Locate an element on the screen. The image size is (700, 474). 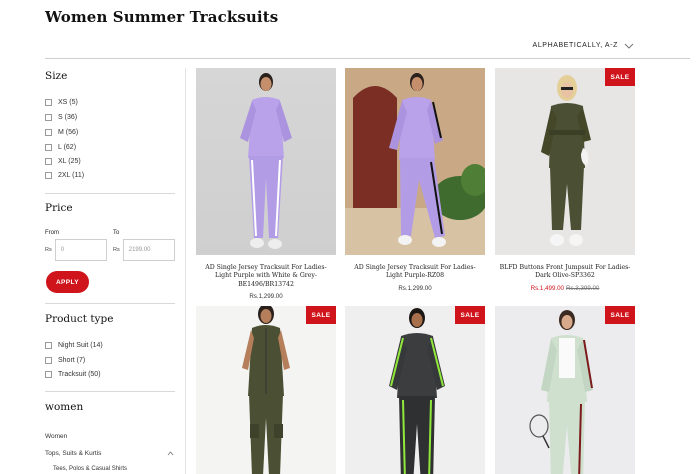
price-to-label: To is located at coordinates (116, 233).